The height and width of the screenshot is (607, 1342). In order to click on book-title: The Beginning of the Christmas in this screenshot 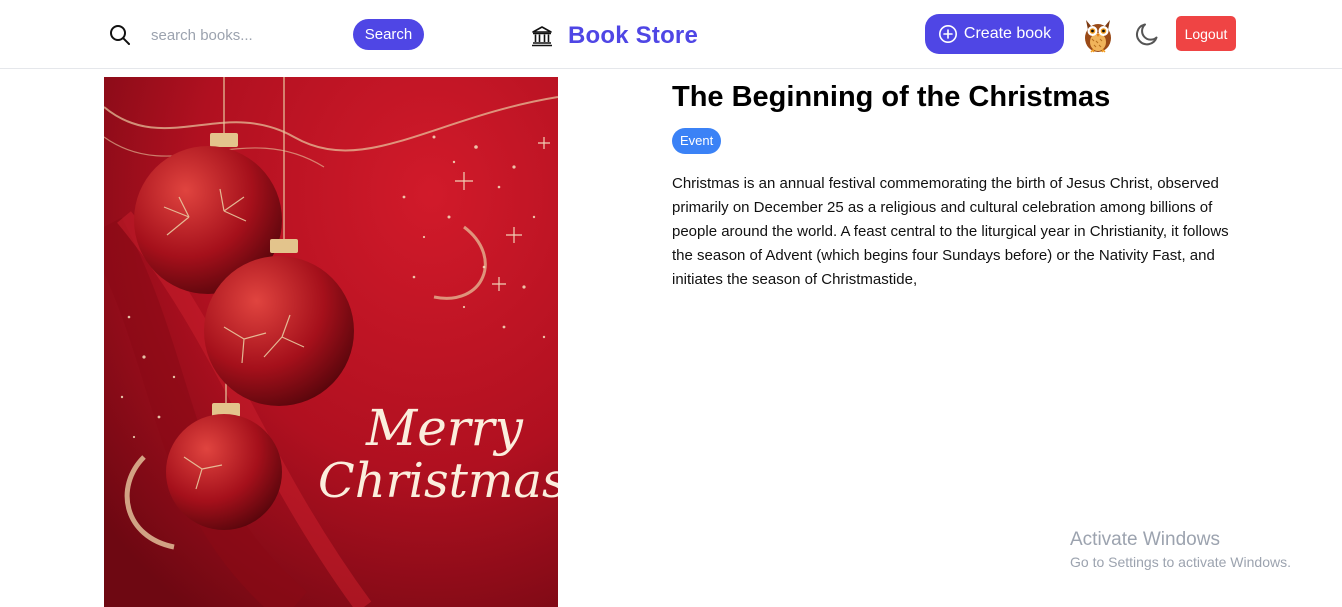, I will do `click(891, 97)`.